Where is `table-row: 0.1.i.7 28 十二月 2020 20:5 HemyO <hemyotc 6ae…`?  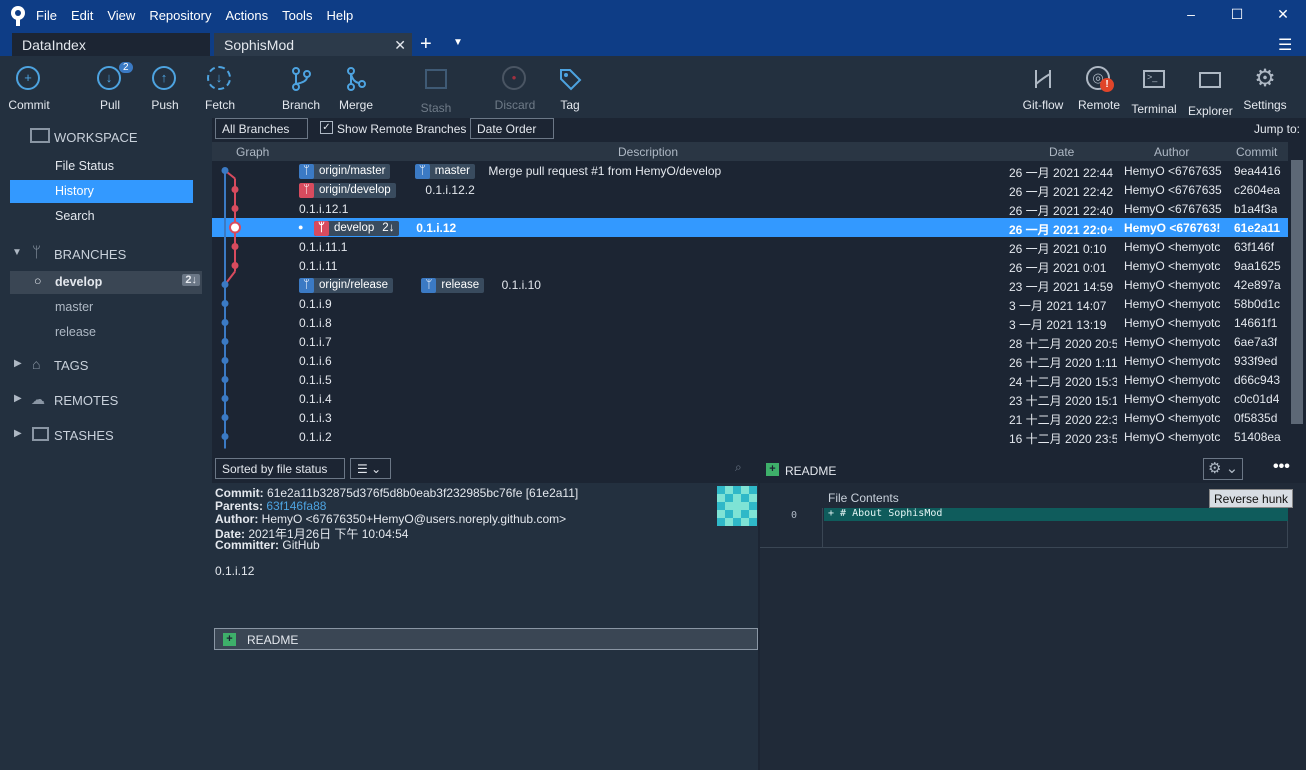 table-row: 0.1.i.7 28 十二月 2020 20:5 HemyO <hemyotc 6ae… is located at coordinates (750, 341).